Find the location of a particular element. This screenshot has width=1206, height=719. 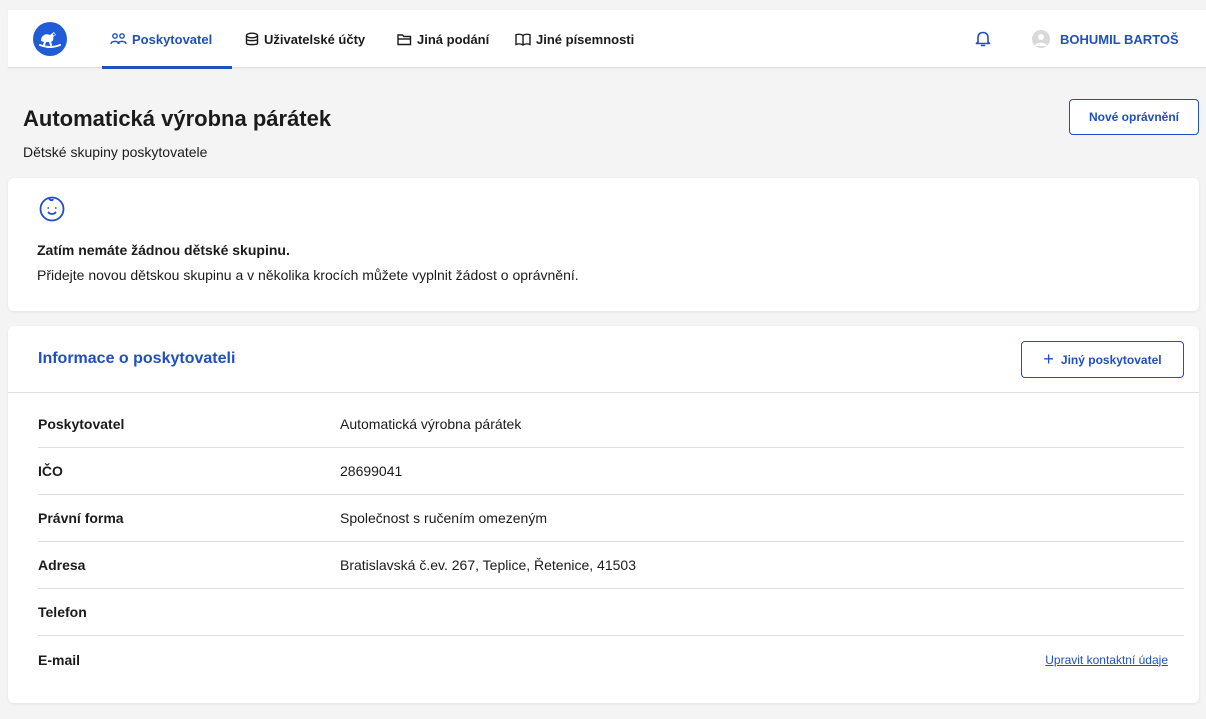

page-title: Automatická výrobna párátek is located at coordinates (177, 118).